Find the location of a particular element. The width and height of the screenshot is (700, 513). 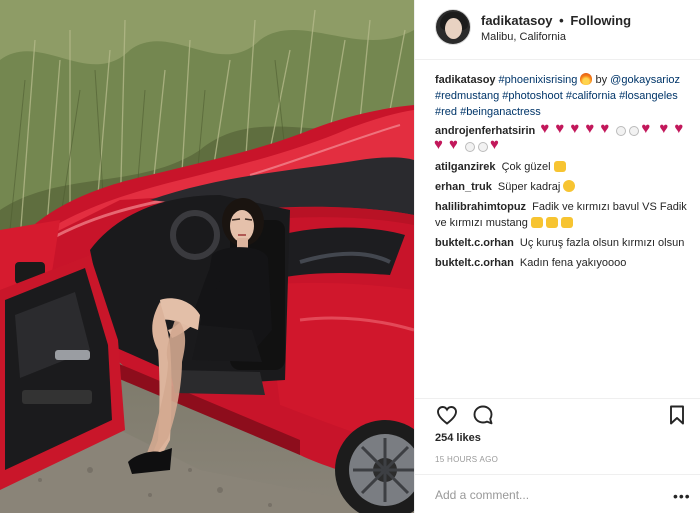

save-button is located at coordinates (677, 415).